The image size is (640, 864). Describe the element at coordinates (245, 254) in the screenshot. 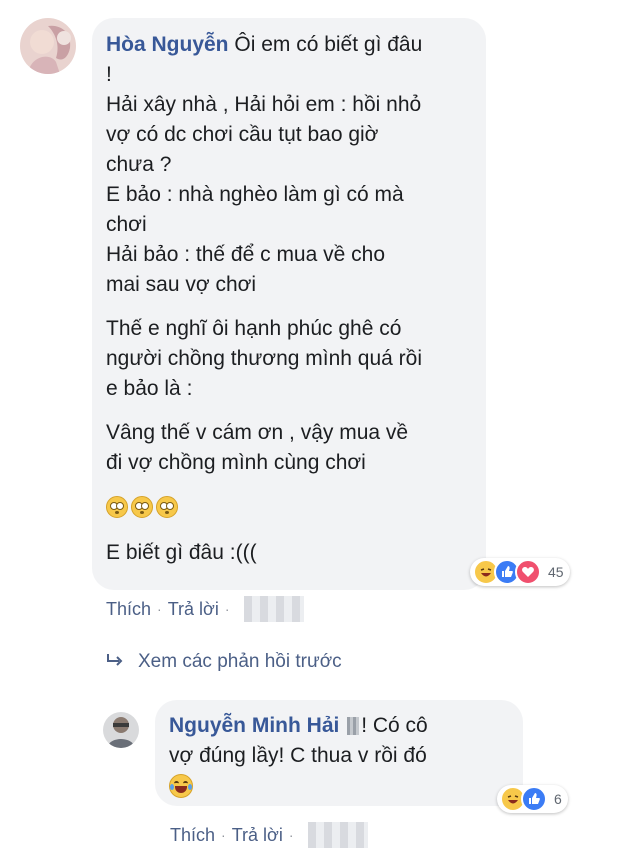

I see `comment-text-line: Hải bảo : thế để c mua về cho` at that location.